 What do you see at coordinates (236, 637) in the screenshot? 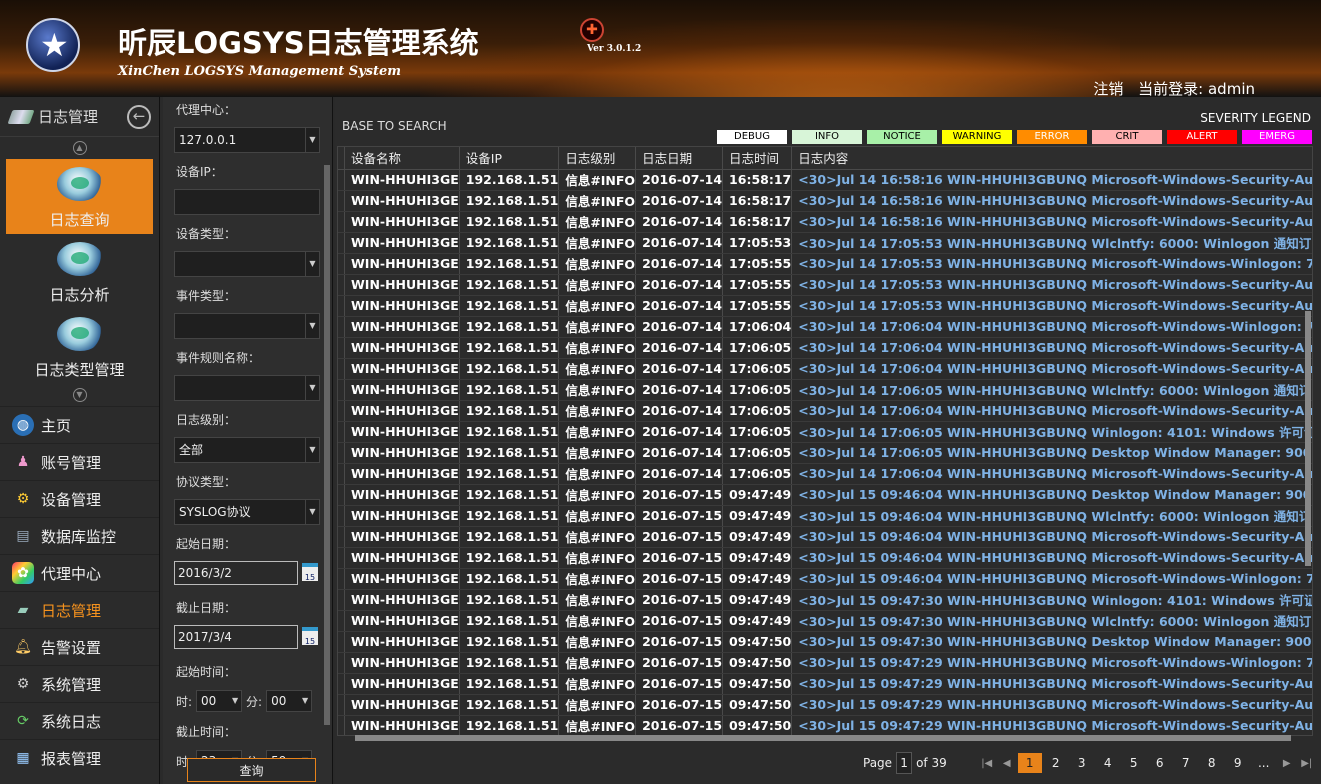
I see `end-date-input: 2017/3/4` at bounding box center [236, 637].